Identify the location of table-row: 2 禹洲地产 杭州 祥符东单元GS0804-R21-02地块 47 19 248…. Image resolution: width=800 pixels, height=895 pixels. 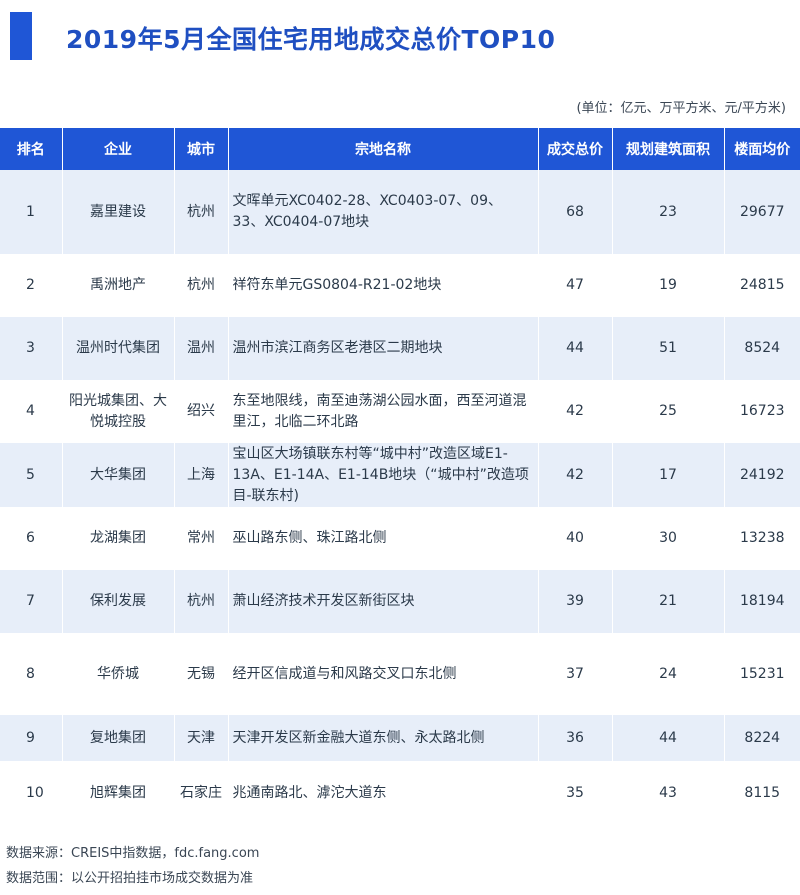
(400, 285).